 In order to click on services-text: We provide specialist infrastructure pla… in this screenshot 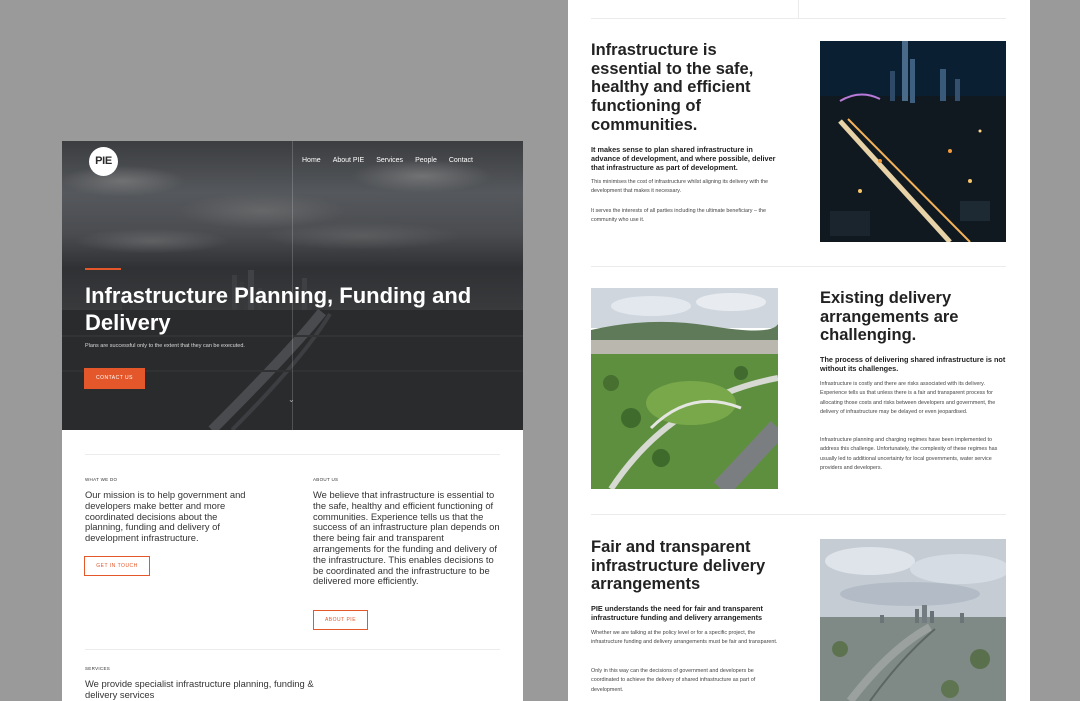, I will do `click(199, 689)`.